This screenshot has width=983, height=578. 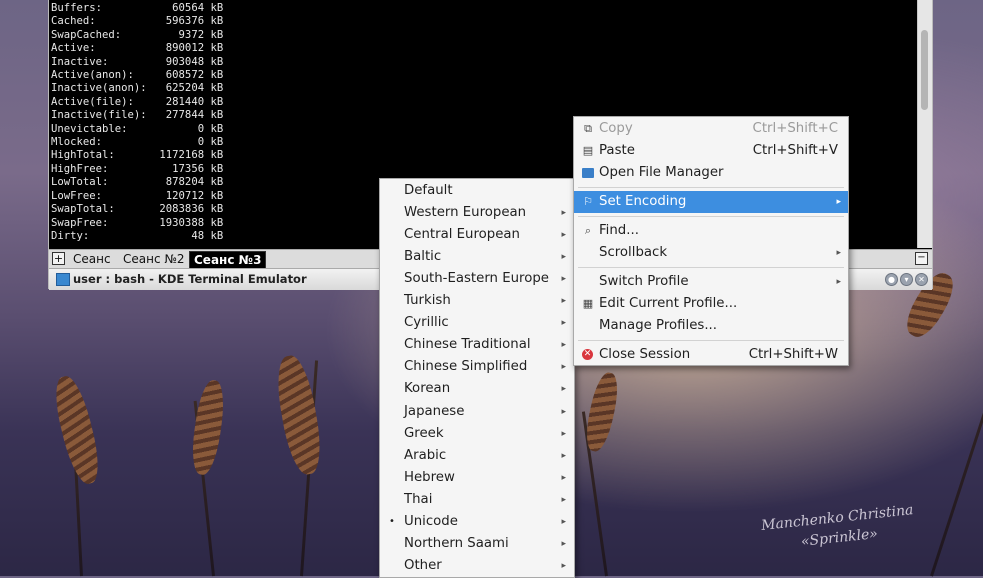 What do you see at coordinates (466, 367) in the screenshot?
I see `encoding-item-label: Chinese Simplified` at bounding box center [466, 367].